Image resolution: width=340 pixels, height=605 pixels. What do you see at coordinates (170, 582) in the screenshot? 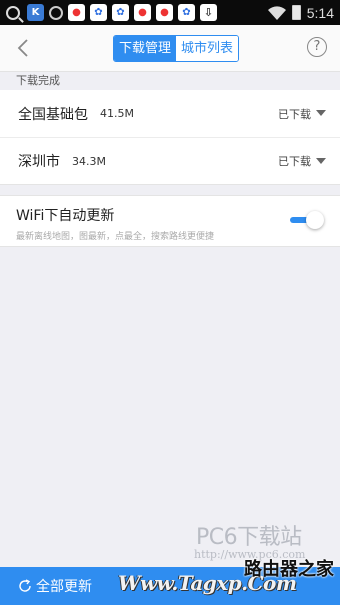
I see `bottom-bar: 全部更新 Www.Tagxp.Com 路由器之家` at bounding box center [170, 582].